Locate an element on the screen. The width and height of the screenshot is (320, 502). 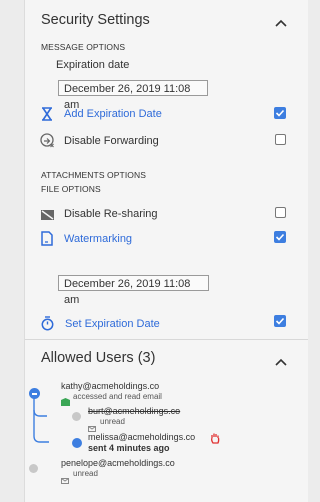
disable-resharing-label: Disable Re-sharing is located at coordinates (111, 214).